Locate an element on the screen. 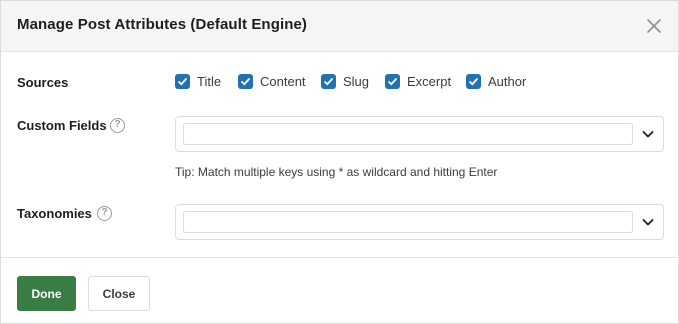 The height and width of the screenshot is (324, 679). custom-fields-label: Custom Fields is located at coordinates (62, 125).